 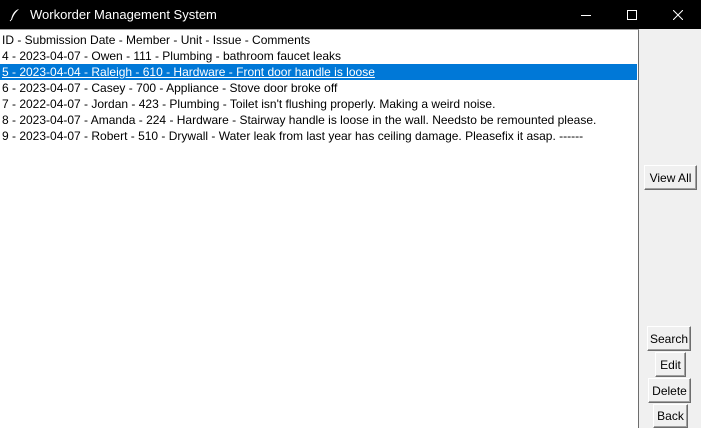 I want to click on maximize-icon, so click(x=632, y=14).